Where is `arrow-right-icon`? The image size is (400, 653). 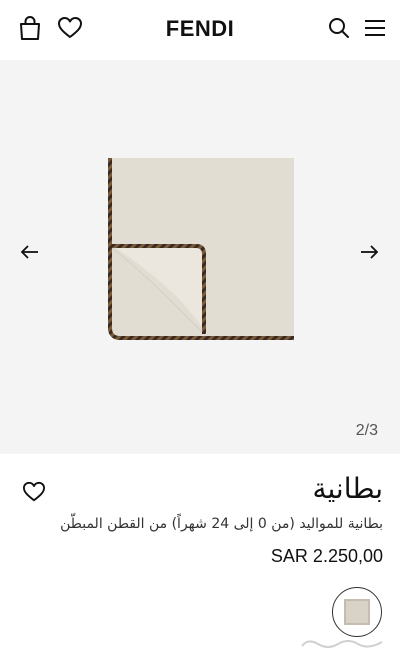 arrow-right-icon is located at coordinates (369, 252).